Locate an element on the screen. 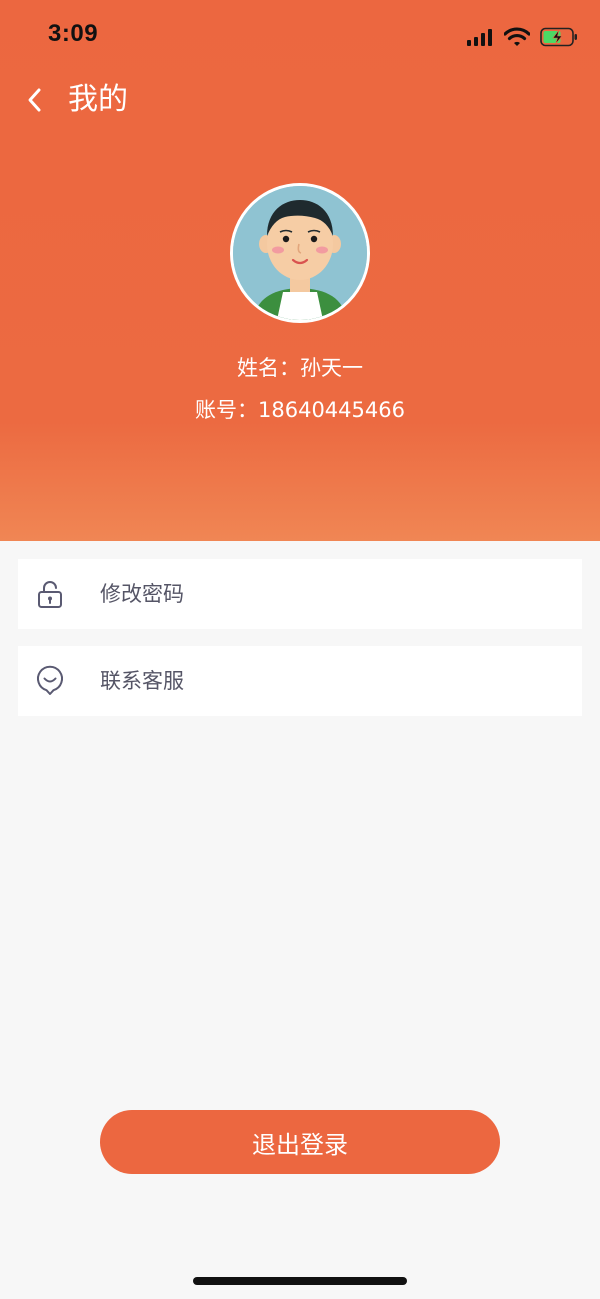 This screenshot has height=1299, width=600. status-icons is located at coordinates (522, 37).